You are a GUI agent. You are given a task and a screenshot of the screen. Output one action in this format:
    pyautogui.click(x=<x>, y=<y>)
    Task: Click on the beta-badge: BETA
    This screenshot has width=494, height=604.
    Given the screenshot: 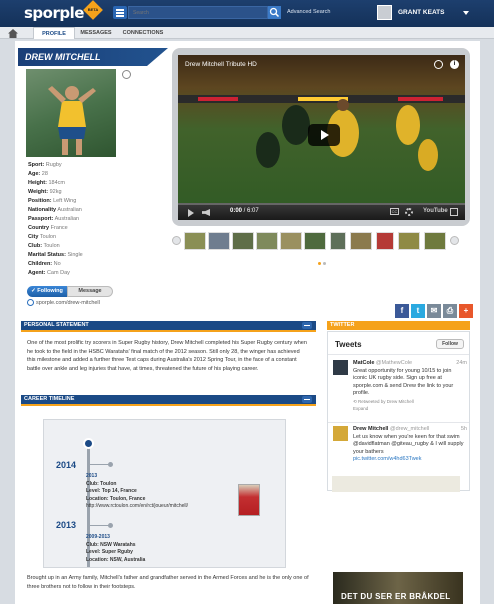 What is the action you would take?
    pyautogui.click(x=93, y=10)
    